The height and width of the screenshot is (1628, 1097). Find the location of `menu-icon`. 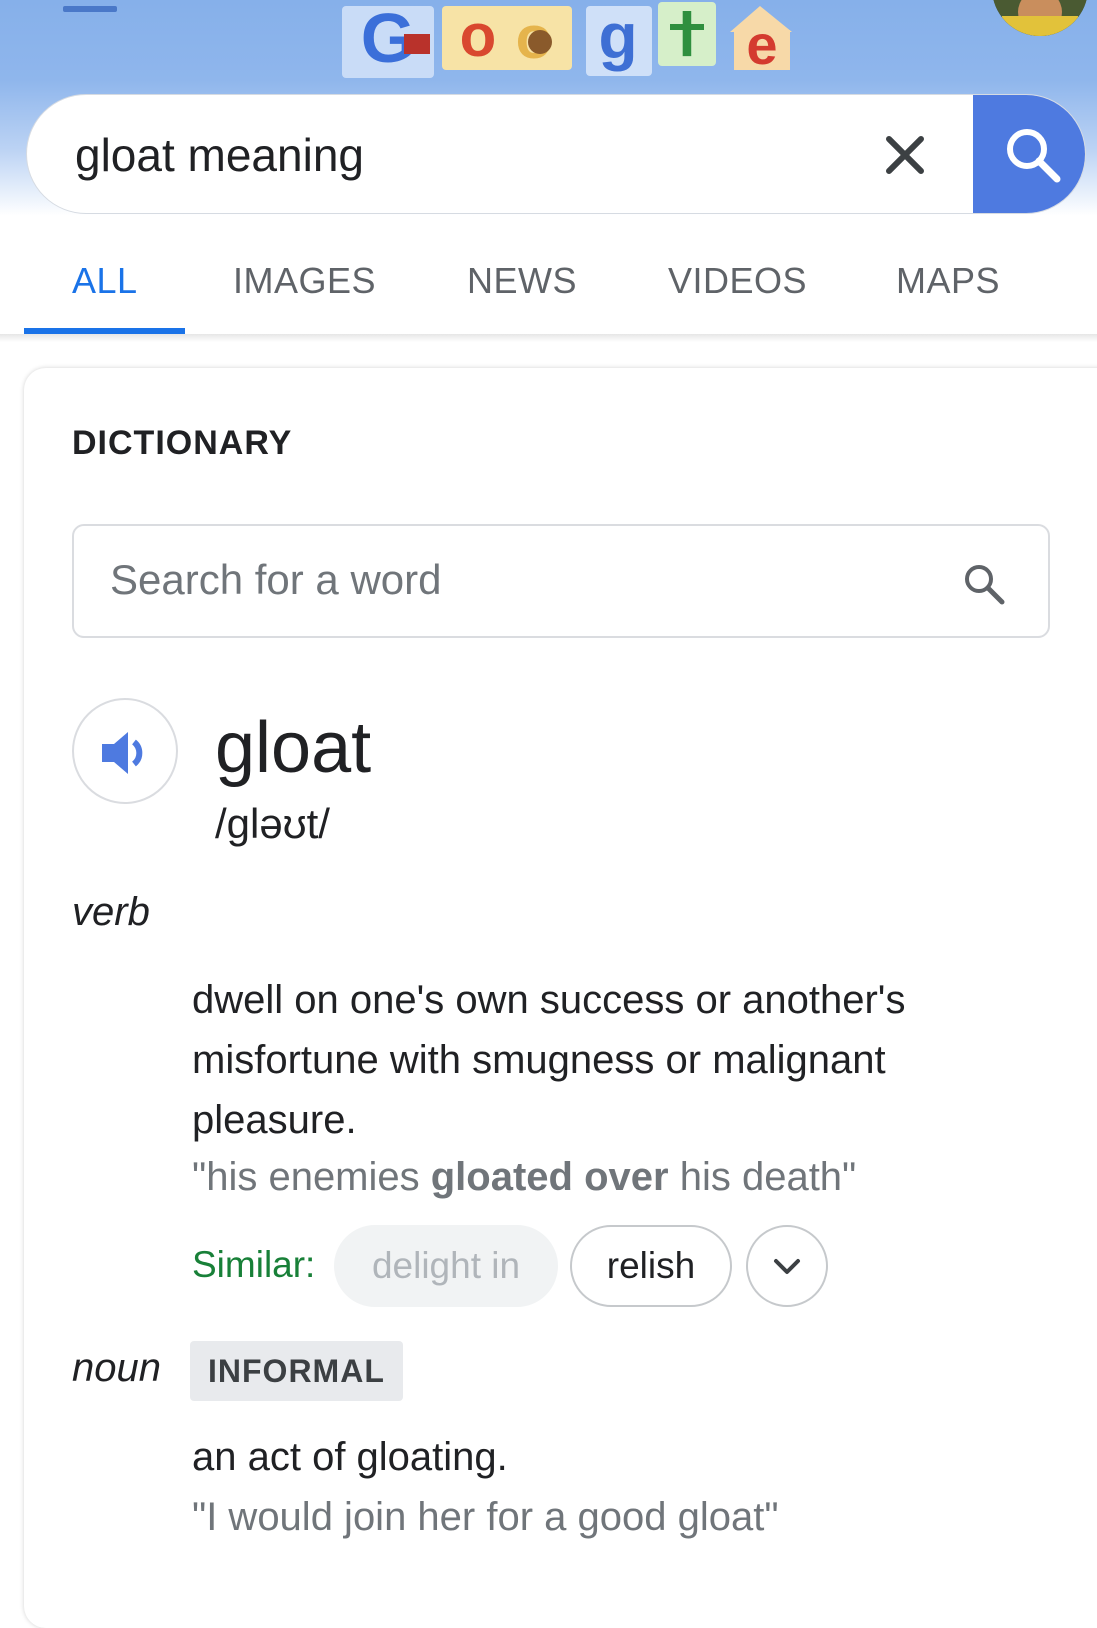

menu-icon is located at coordinates (90, 9).